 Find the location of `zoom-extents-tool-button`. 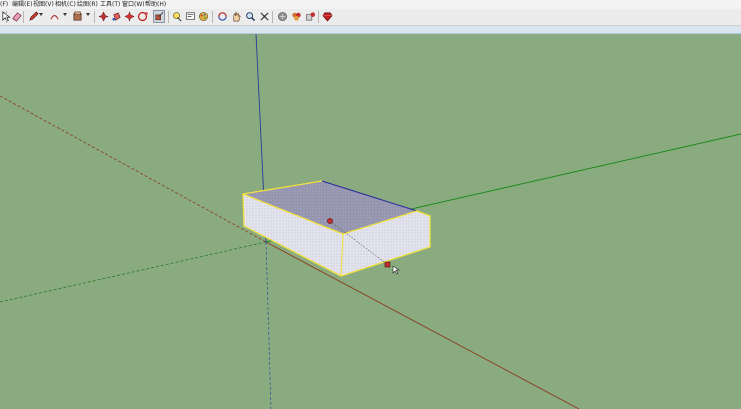

zoom-extents-tool-button is located at coordinates (264, 16).